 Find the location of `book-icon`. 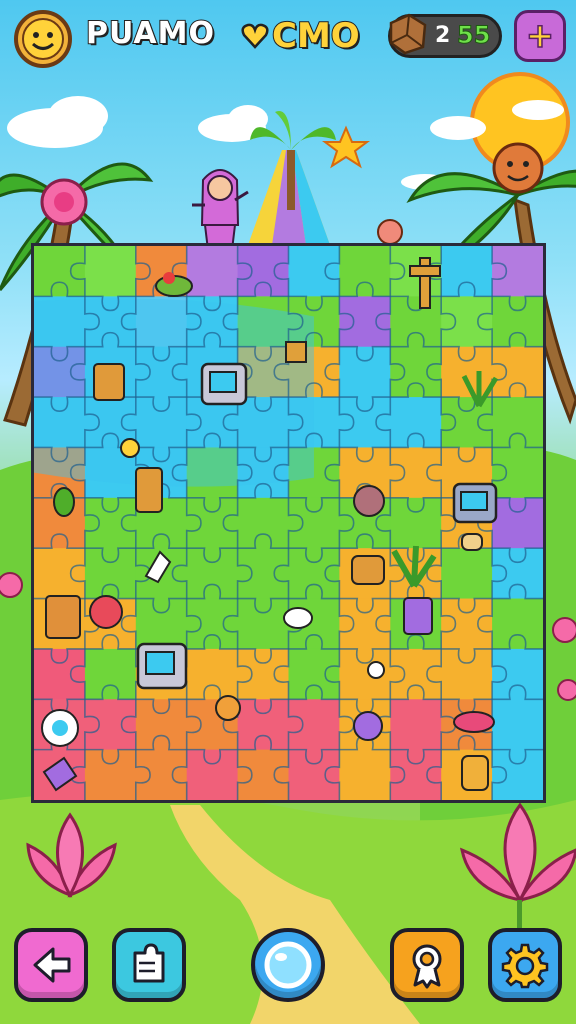

book-icon is located at coordinates (418, 616).